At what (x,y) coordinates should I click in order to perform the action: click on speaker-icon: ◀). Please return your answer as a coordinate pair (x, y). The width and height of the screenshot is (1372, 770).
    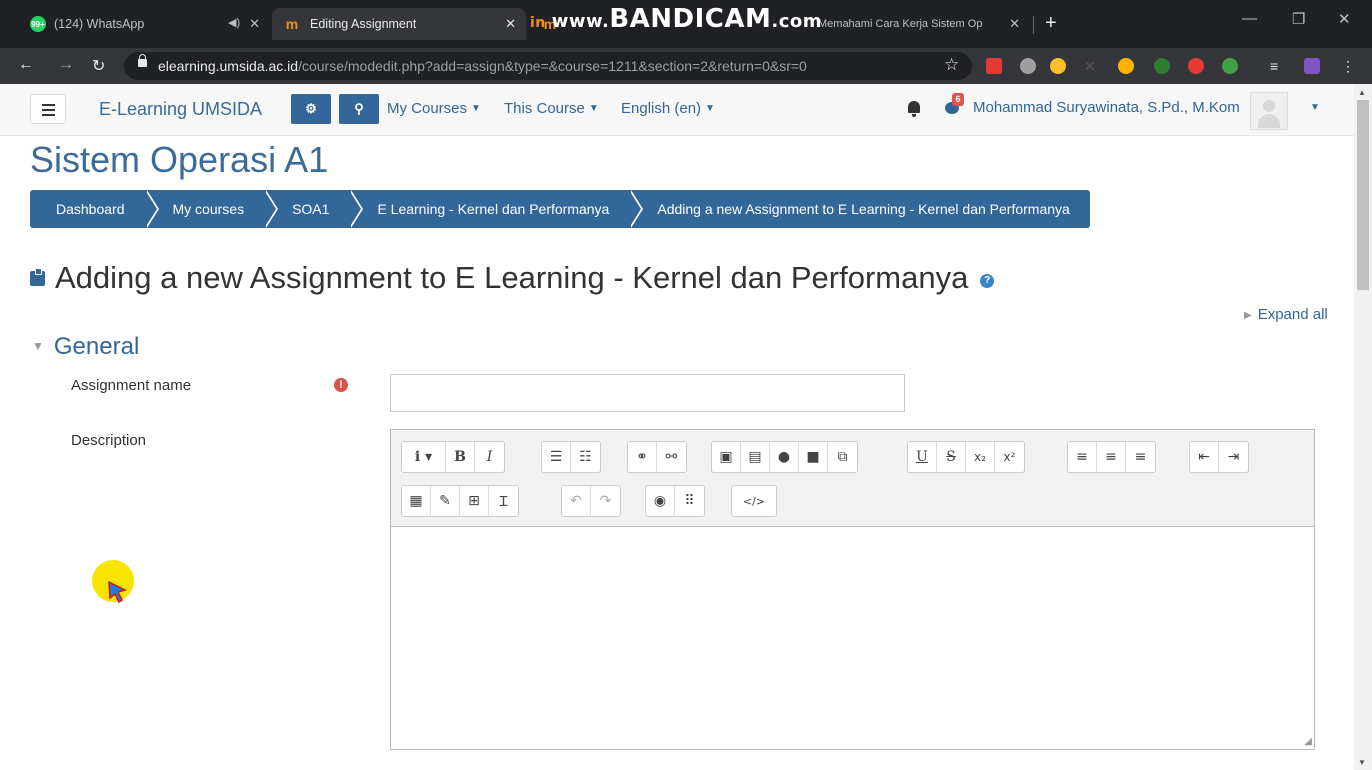
    Looking at the image, I should click on (234, 22).